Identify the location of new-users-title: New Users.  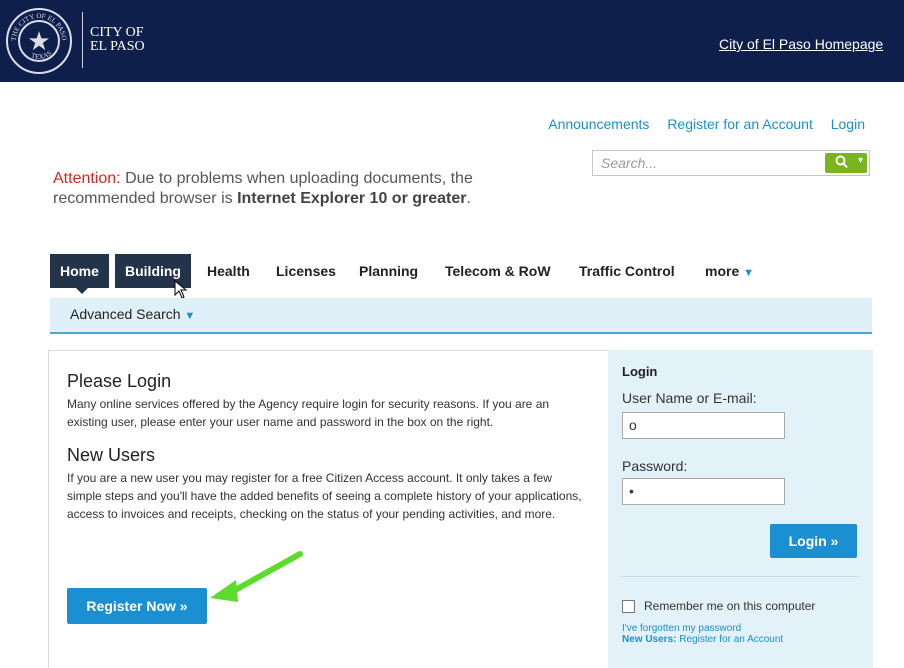
(111, 455).